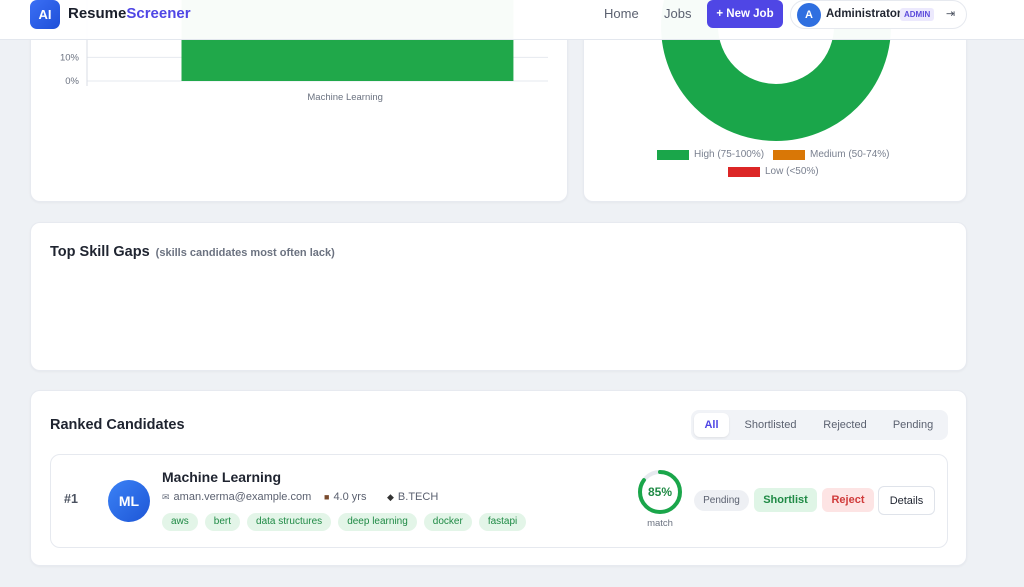 This screenshot has height=587, width=1024. What do you see at coordinates (97, 13) in the screenshot?
I see `brand-name-part1: Resume` at bounding box center [97, 13].